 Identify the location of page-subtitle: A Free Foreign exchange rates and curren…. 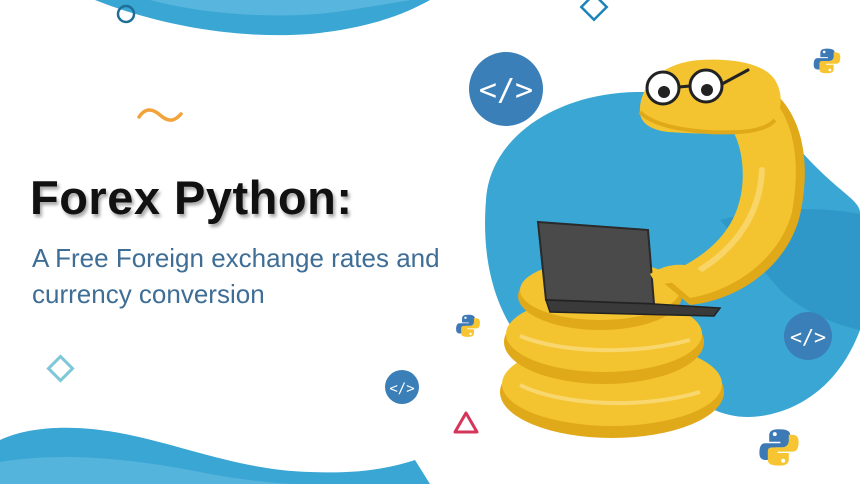
(257, 276).